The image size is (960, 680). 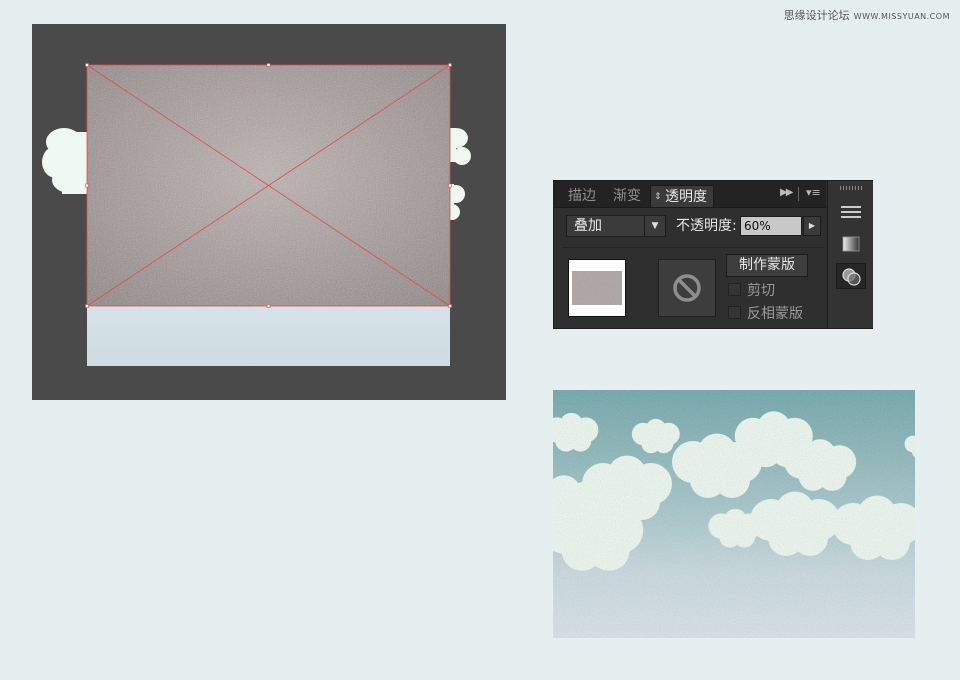 I want to click on tab-gradient: 渐变, so click(x=627, y=196).